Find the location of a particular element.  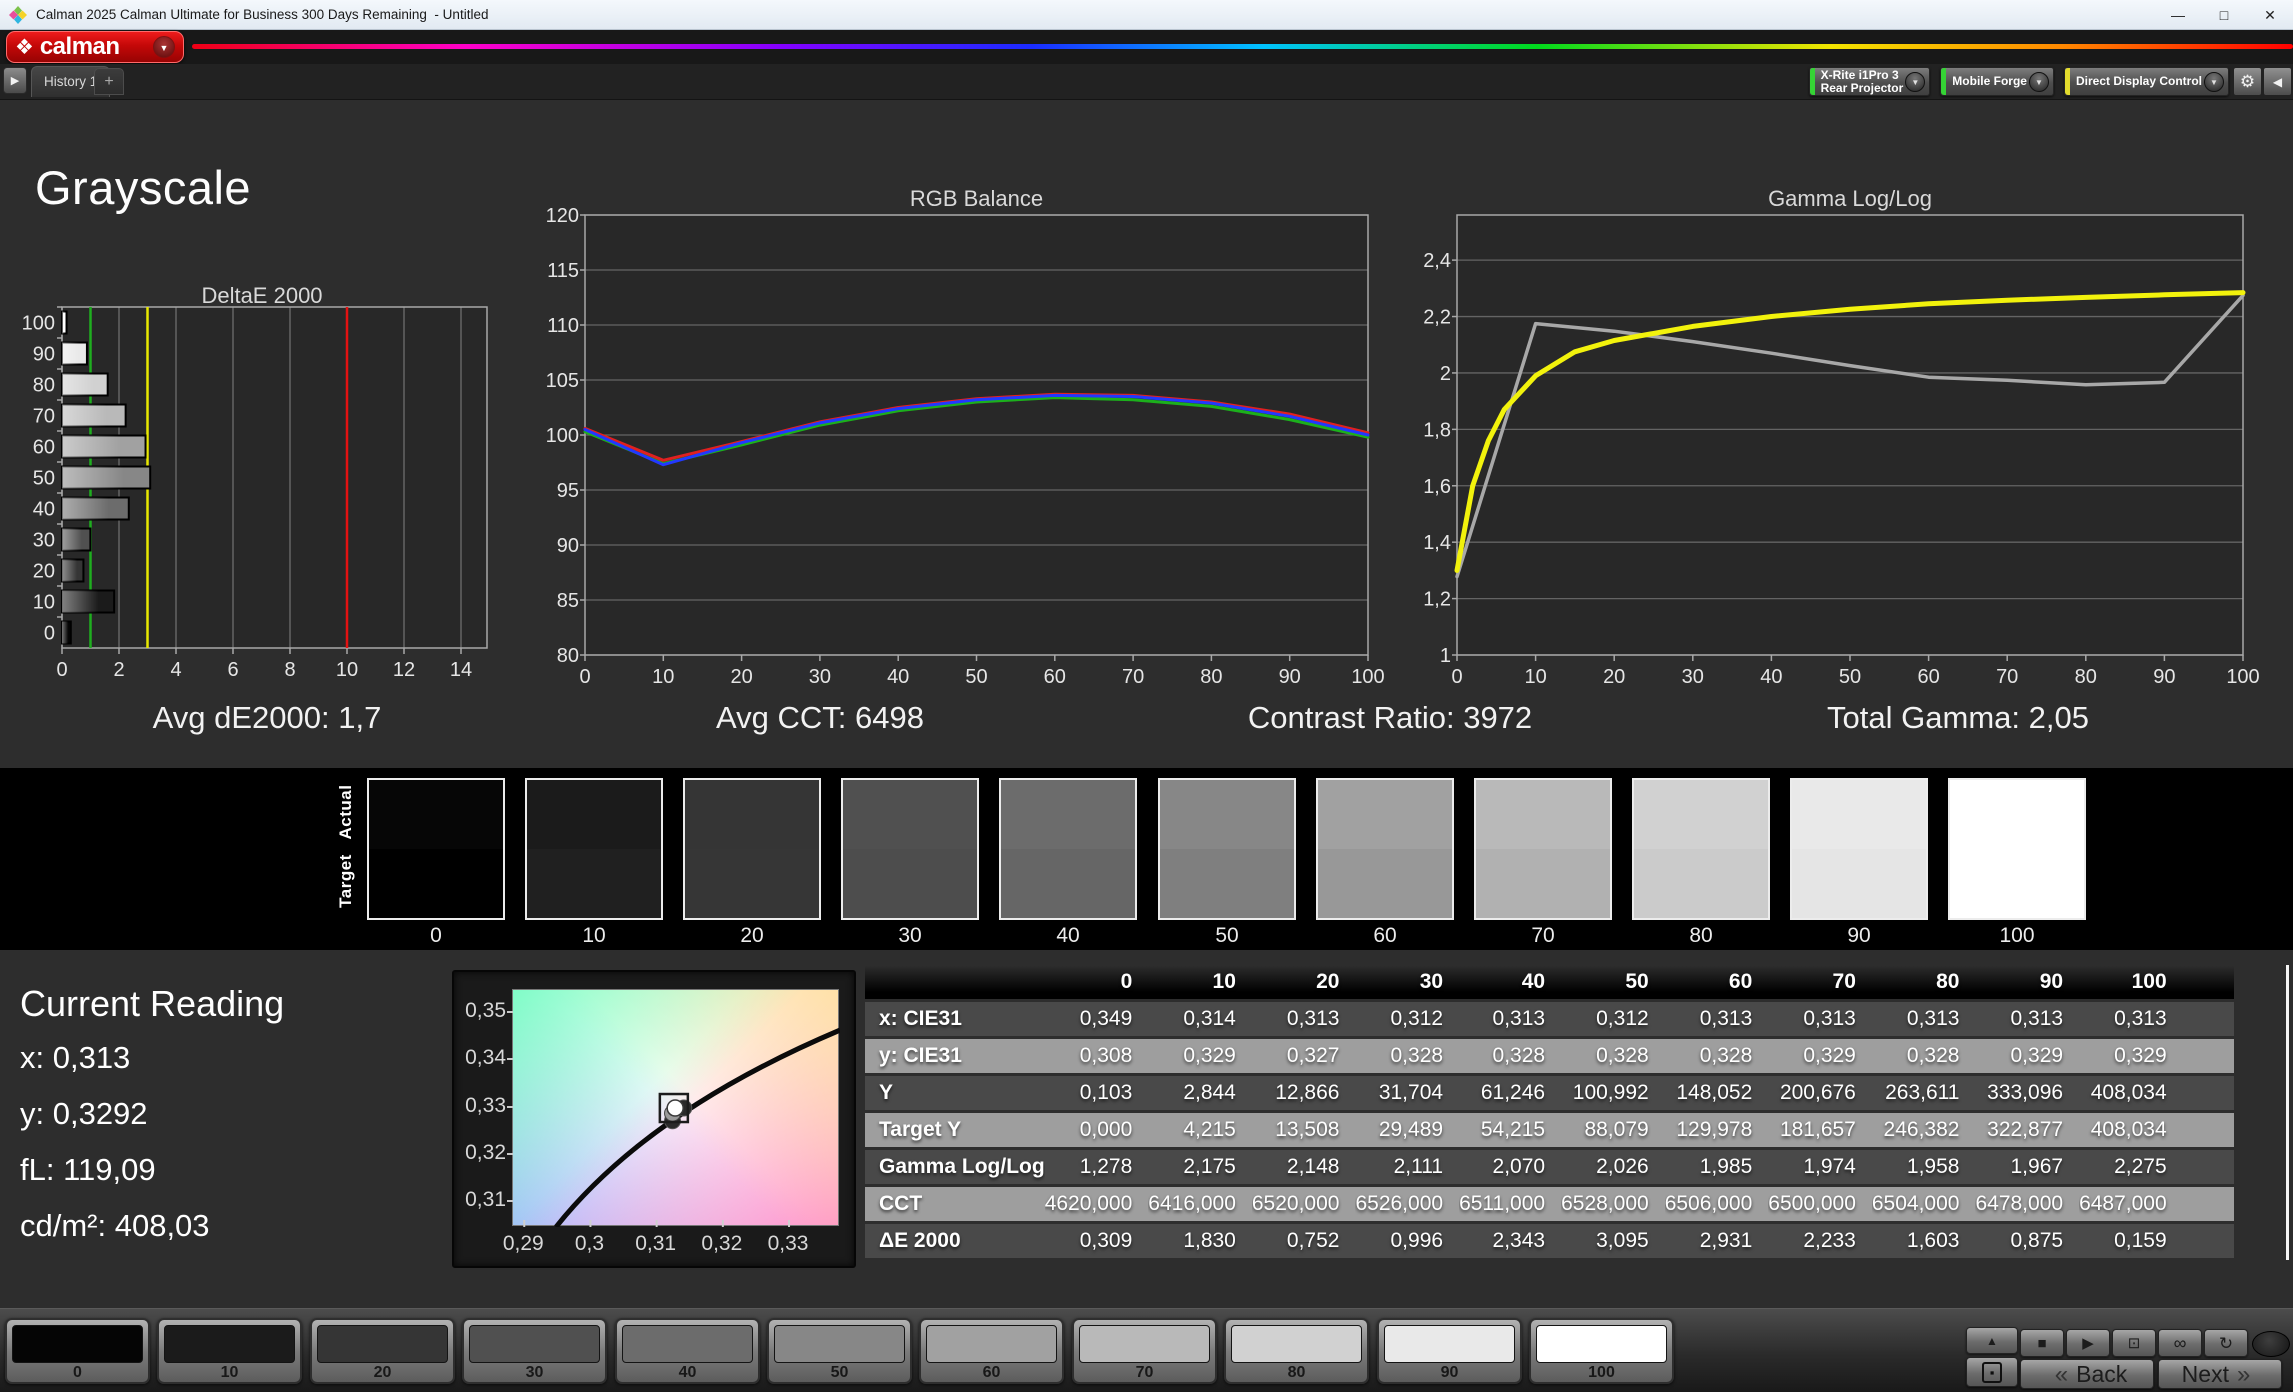

actual-patch is located at coordinates (436, 814).